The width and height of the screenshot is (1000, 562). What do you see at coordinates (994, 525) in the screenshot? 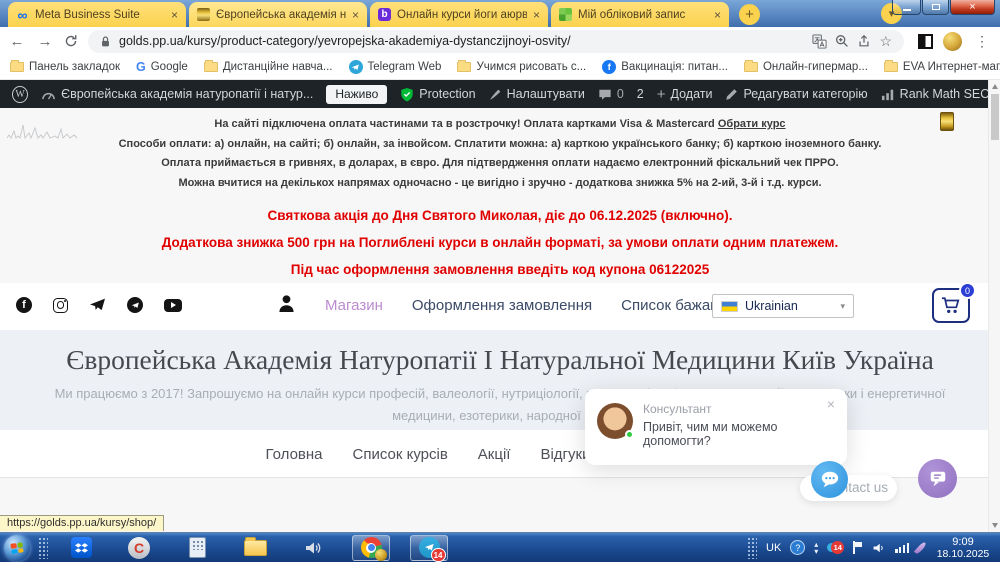
I see `scroll-down-arrow` at bounding box center [994, 525].